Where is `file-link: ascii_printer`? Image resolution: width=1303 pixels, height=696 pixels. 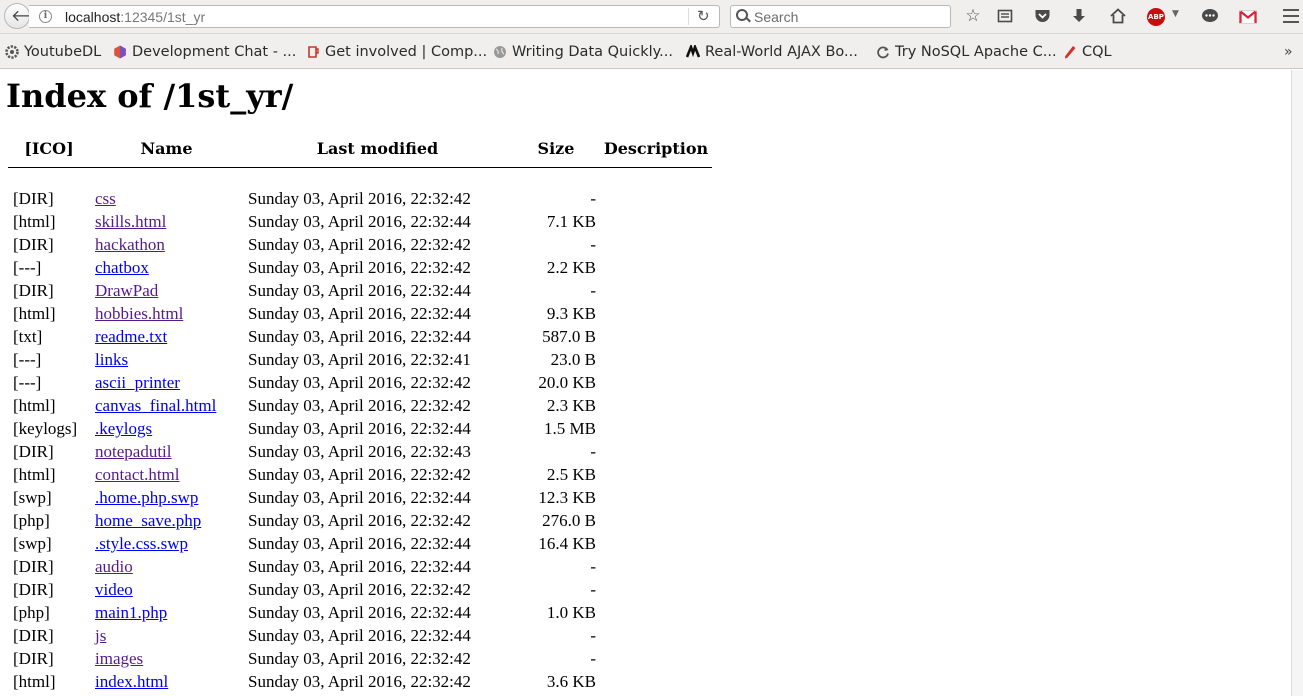
file-link: ascii_printer is located at coordinates (137, 382).